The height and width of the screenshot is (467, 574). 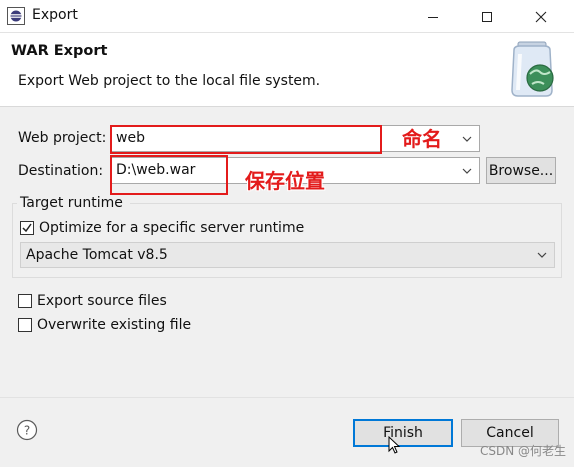 I want to click on annotation-box-location, so click(x=169, y=175).